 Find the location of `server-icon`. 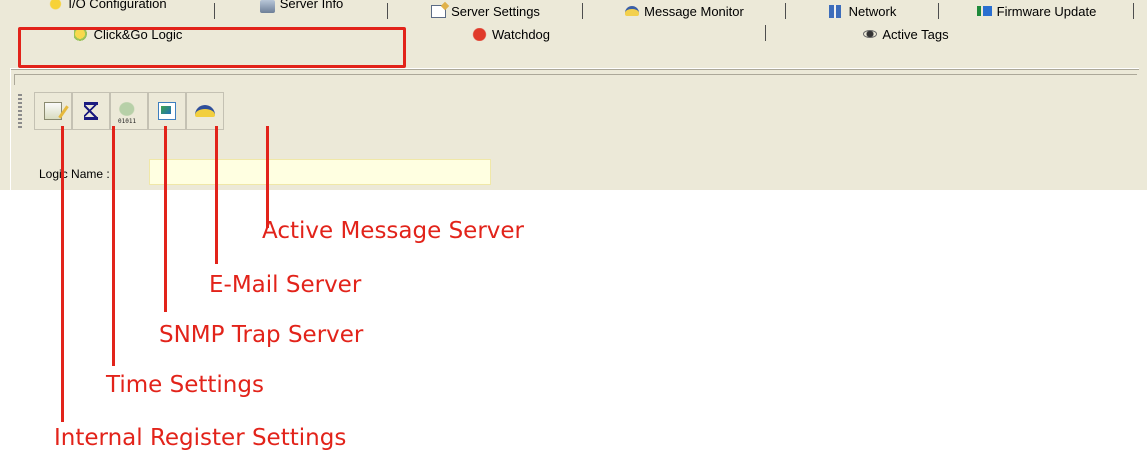

server-icon is located at coordinates (267, 6).